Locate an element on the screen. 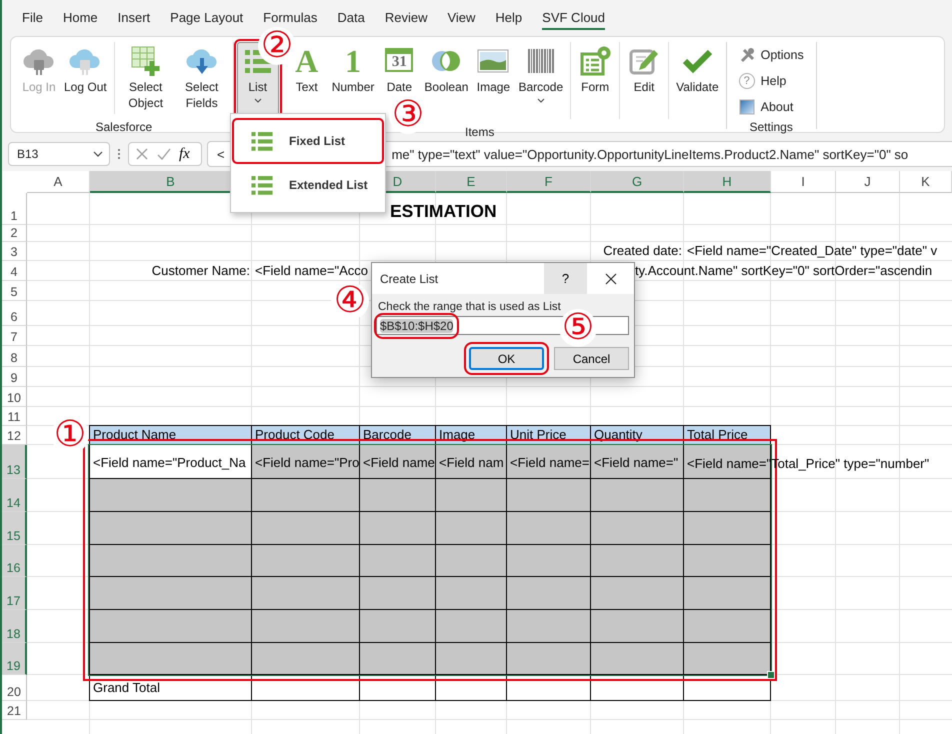  formula-text: < is located at coordinates (221, 154).